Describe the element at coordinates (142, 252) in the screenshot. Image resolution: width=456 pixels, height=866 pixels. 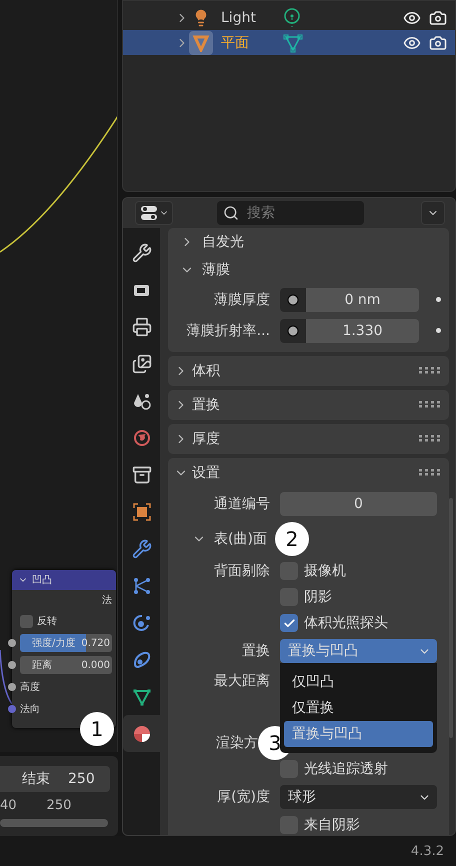
I see `tool-icon` at that location.